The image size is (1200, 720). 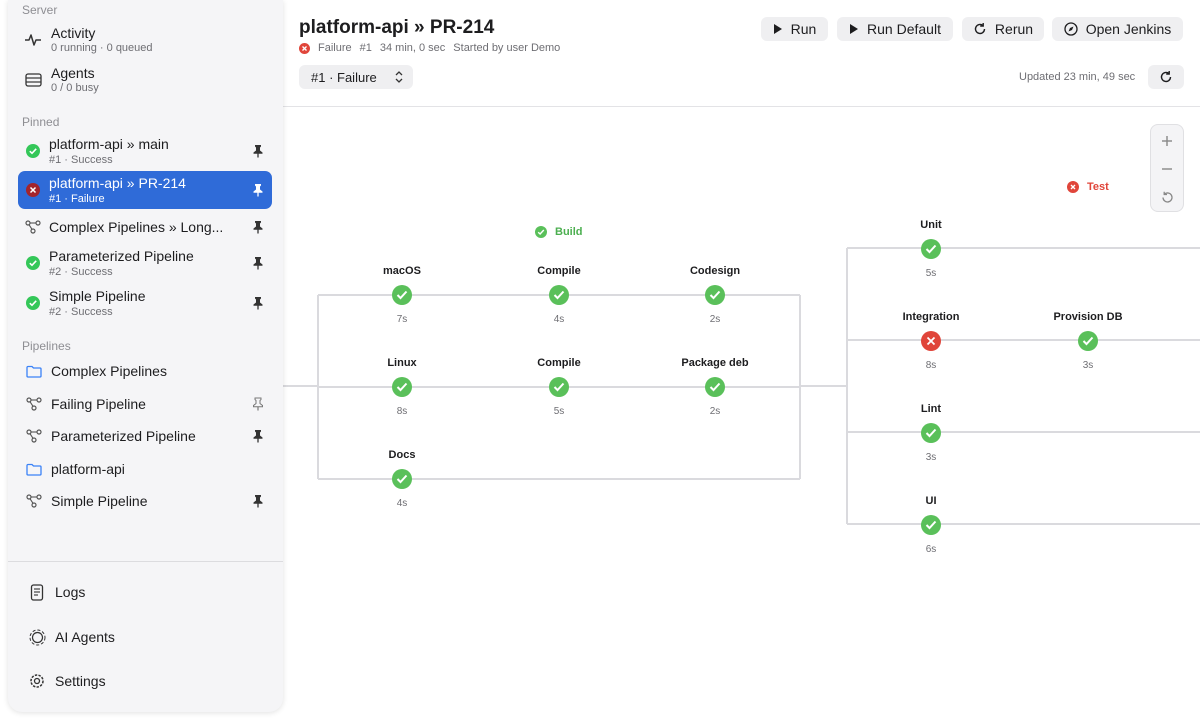 I want to click on agents-label: Agents, so click(x=73, y=73).